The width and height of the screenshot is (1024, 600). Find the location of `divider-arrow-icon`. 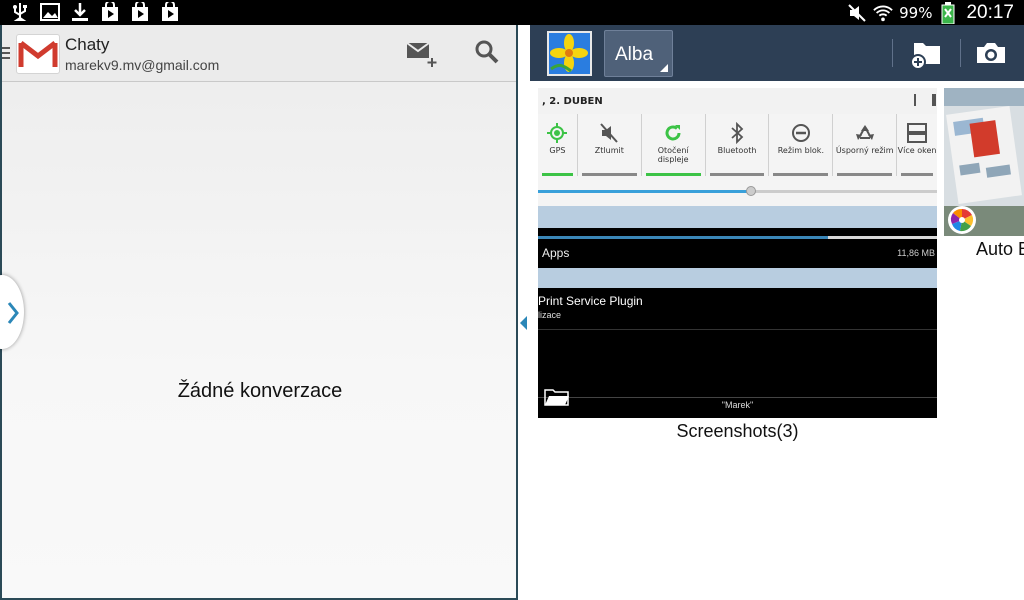

divider-arrow-icon is located at coordinates (523, 323).